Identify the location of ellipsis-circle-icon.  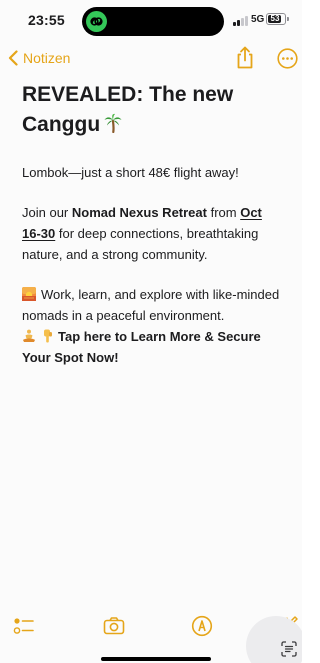
(287, 58).